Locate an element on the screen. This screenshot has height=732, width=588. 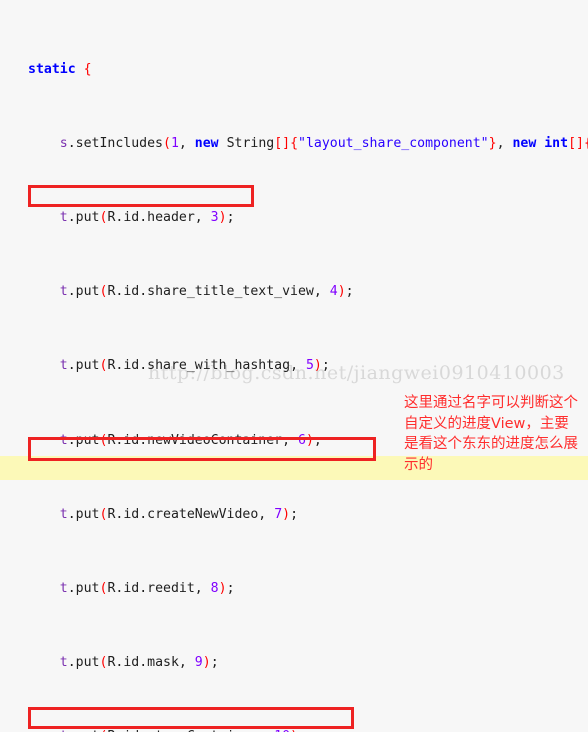
code-line: t.put(R.id.share_title_text_view, 4); is located at coordinates (206, 292).